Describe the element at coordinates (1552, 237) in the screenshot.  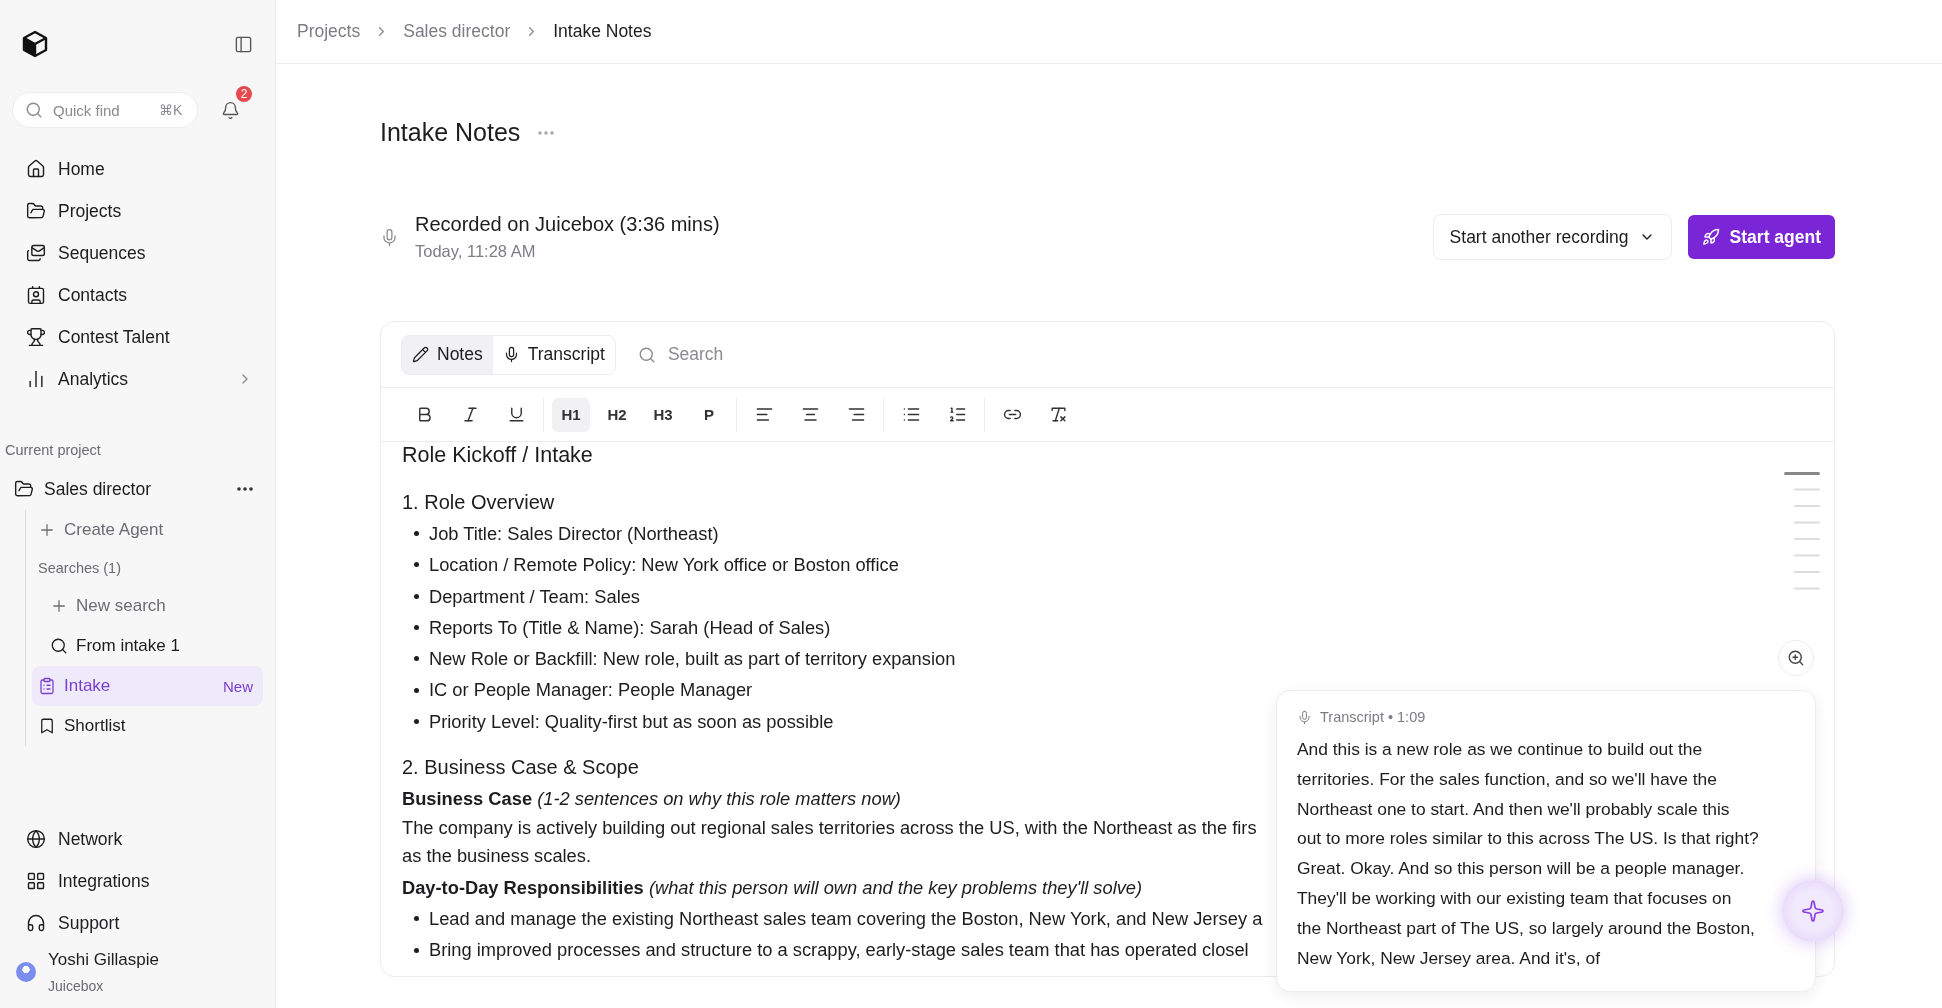
I see `recording-dropdown: Start another recording` at that location.